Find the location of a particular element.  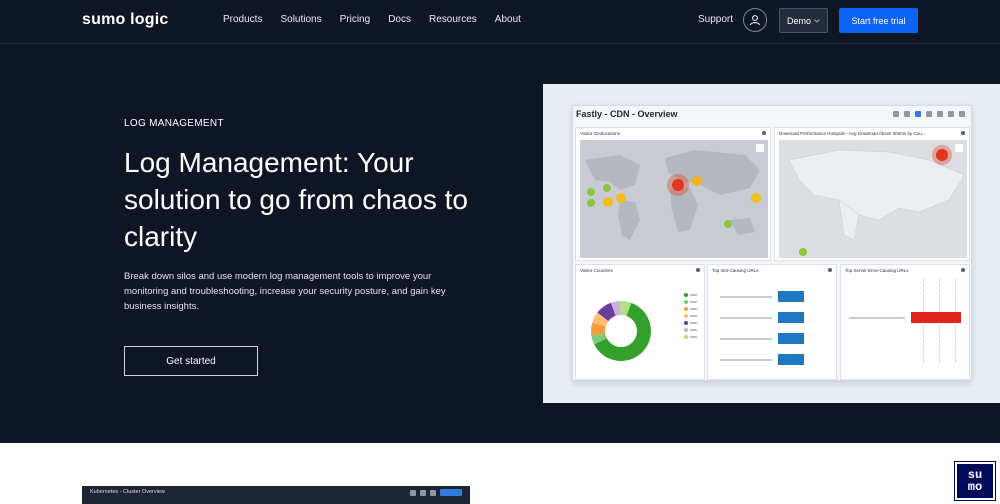

user-icon is located at coordinates (755, 20).